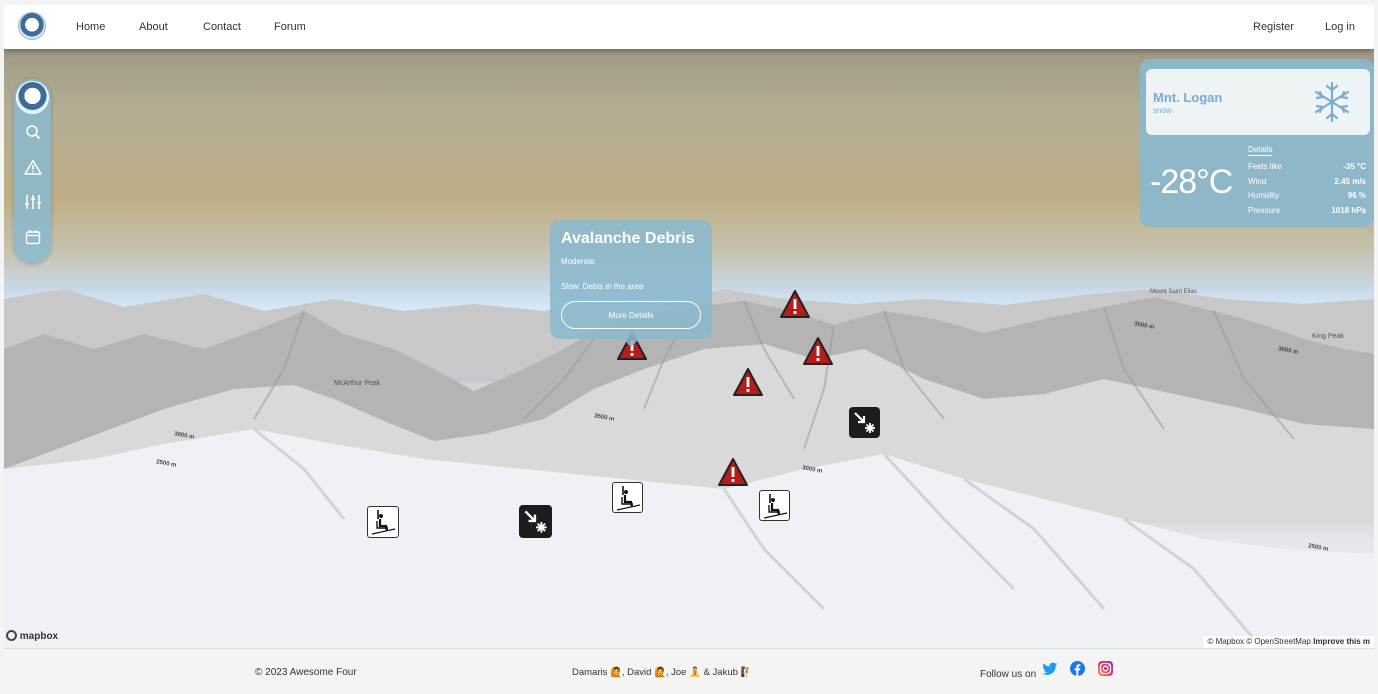 Image resolution: width=1378 pixels, height=694 pixels. I want to click on register-link: Register, so click(1273, 27).